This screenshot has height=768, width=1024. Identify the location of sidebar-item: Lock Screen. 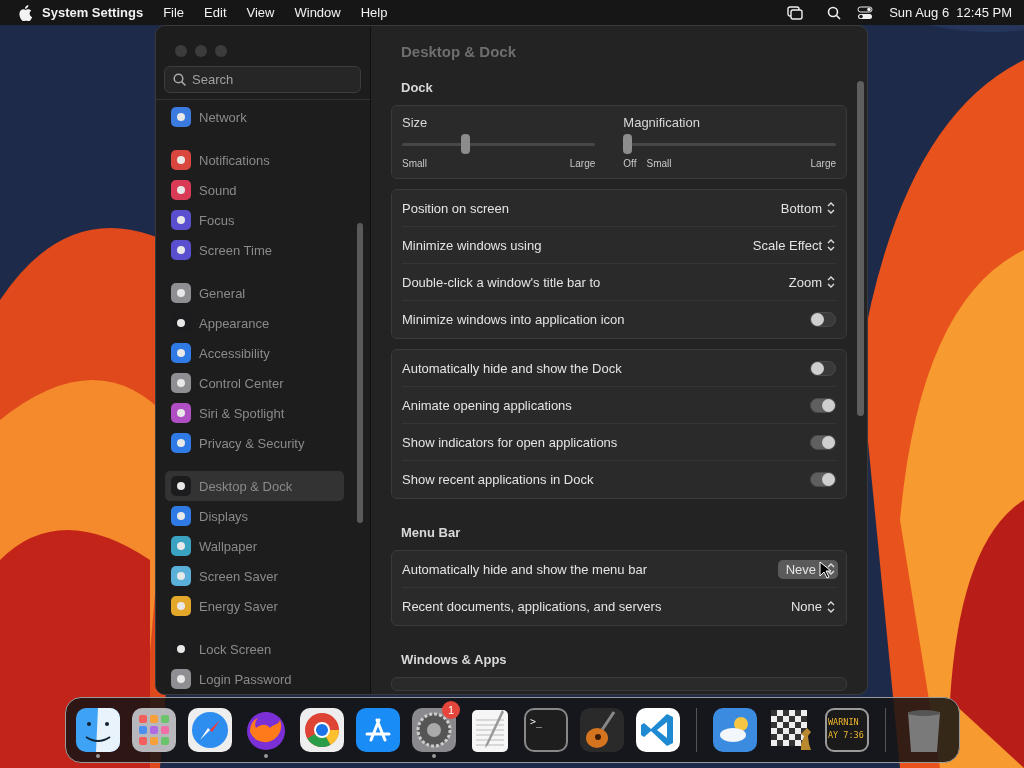
(254, 649).